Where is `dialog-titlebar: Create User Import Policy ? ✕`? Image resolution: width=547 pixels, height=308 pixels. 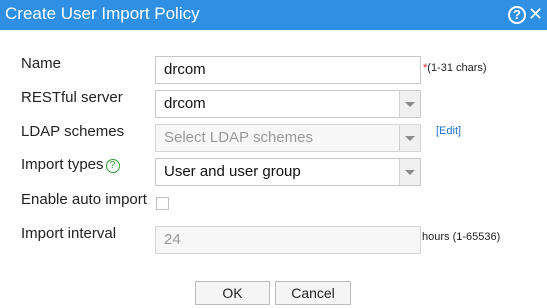 dialog-titlebar: Create User Import Policy ? ✕ is located at coordinates (273, 15).